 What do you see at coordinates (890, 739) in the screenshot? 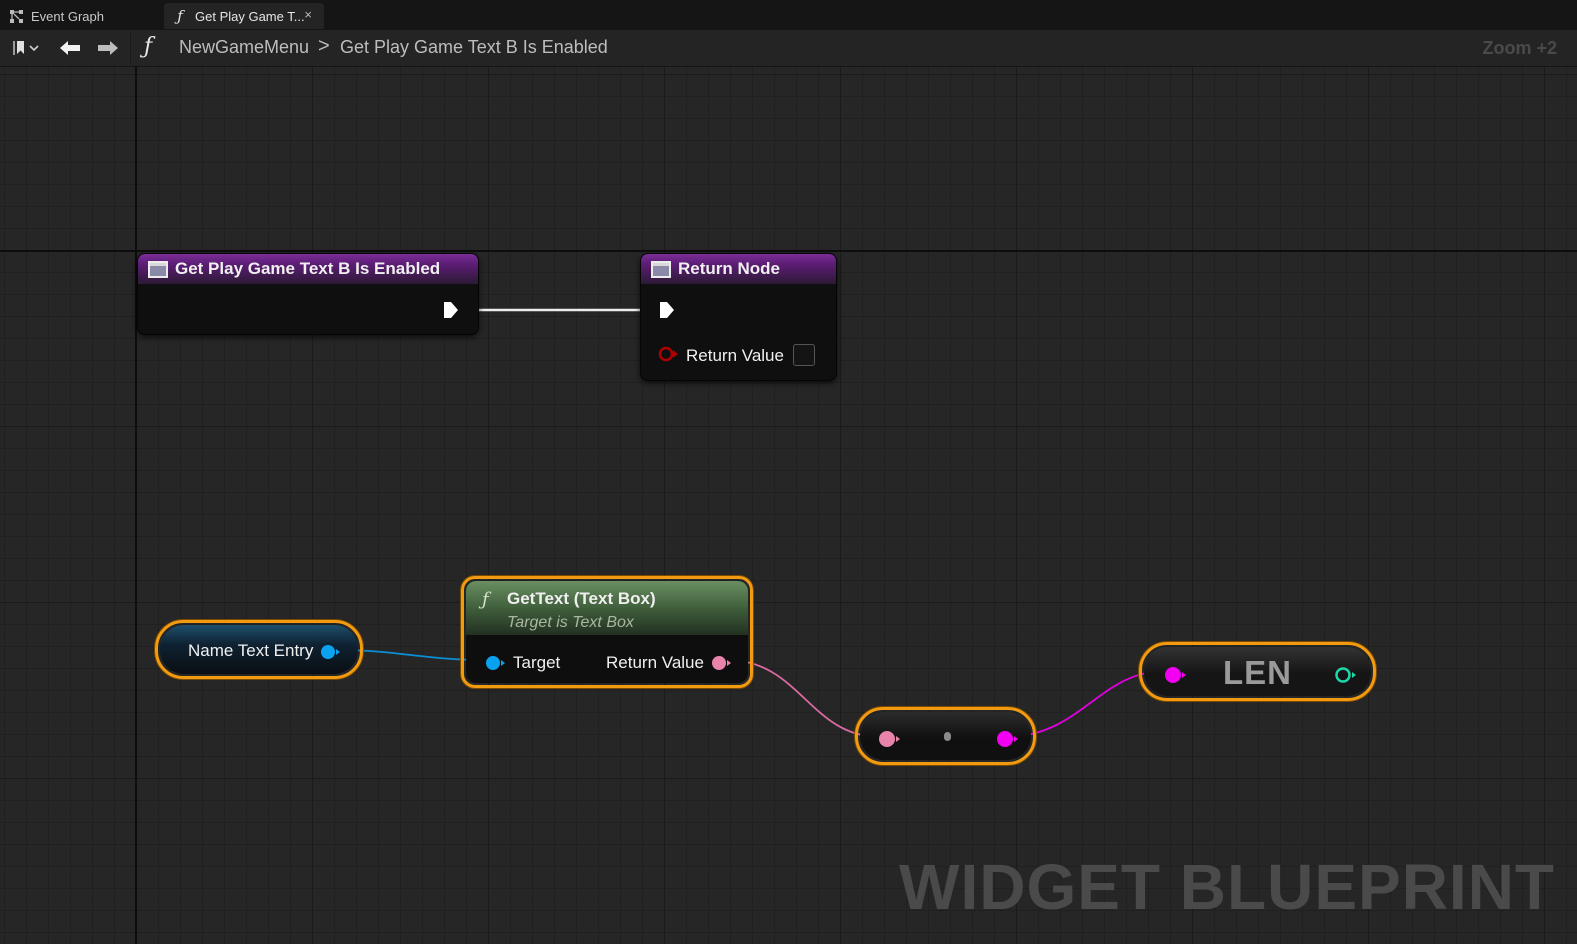
I see `text-input-pin` at bounding box center [890, 739].